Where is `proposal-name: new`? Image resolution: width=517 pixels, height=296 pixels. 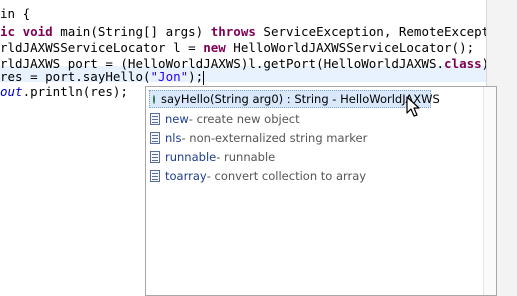
proposal-name: new is located at coordinates (177, 119).